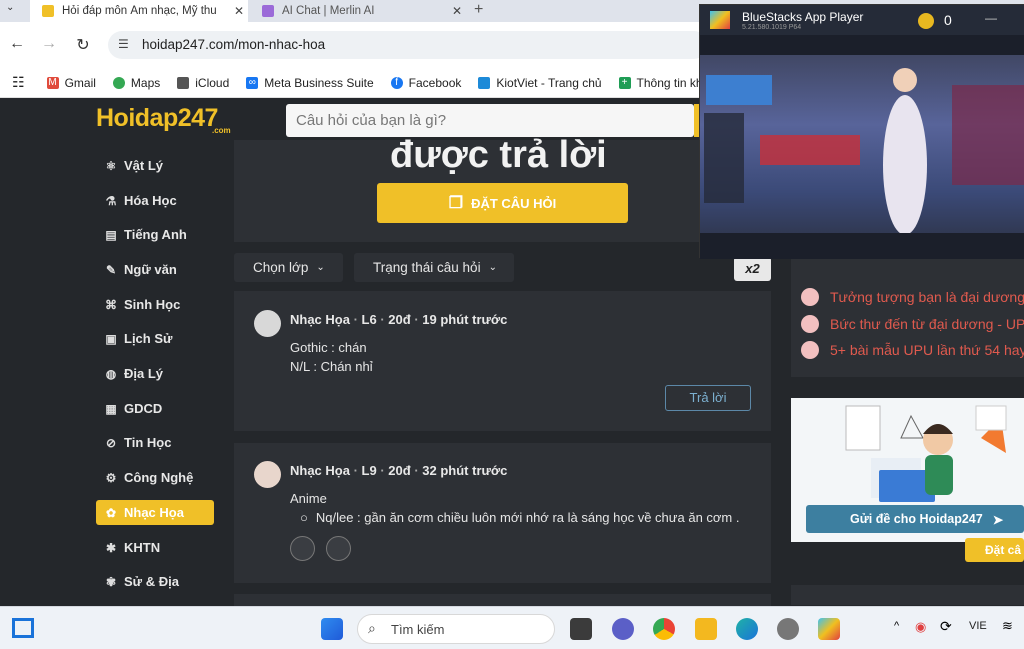 The image size is (1024, 649). I want to click on tab-hoidap: Hỏi đáp môn Âm nhạc, Mỹ thu ✕, so click(139, 11).